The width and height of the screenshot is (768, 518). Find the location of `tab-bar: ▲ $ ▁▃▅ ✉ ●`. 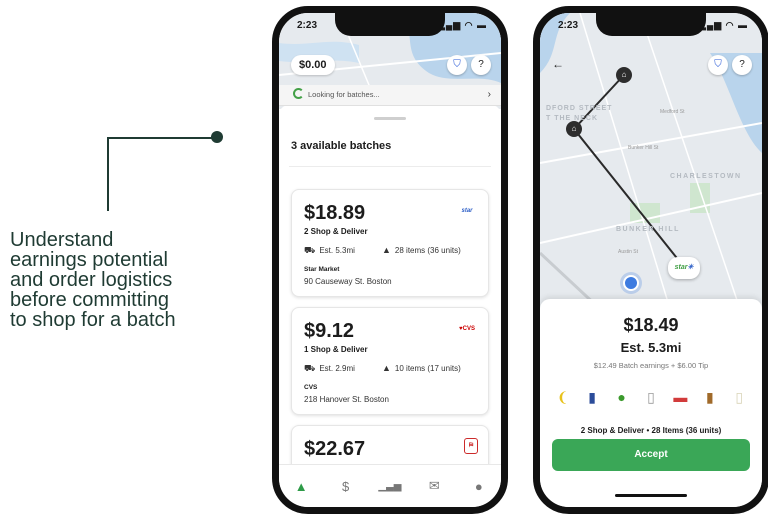

tab-bar: ▲ $ ▁▃▅ ✉ ● is located at coordinates (390, 485).